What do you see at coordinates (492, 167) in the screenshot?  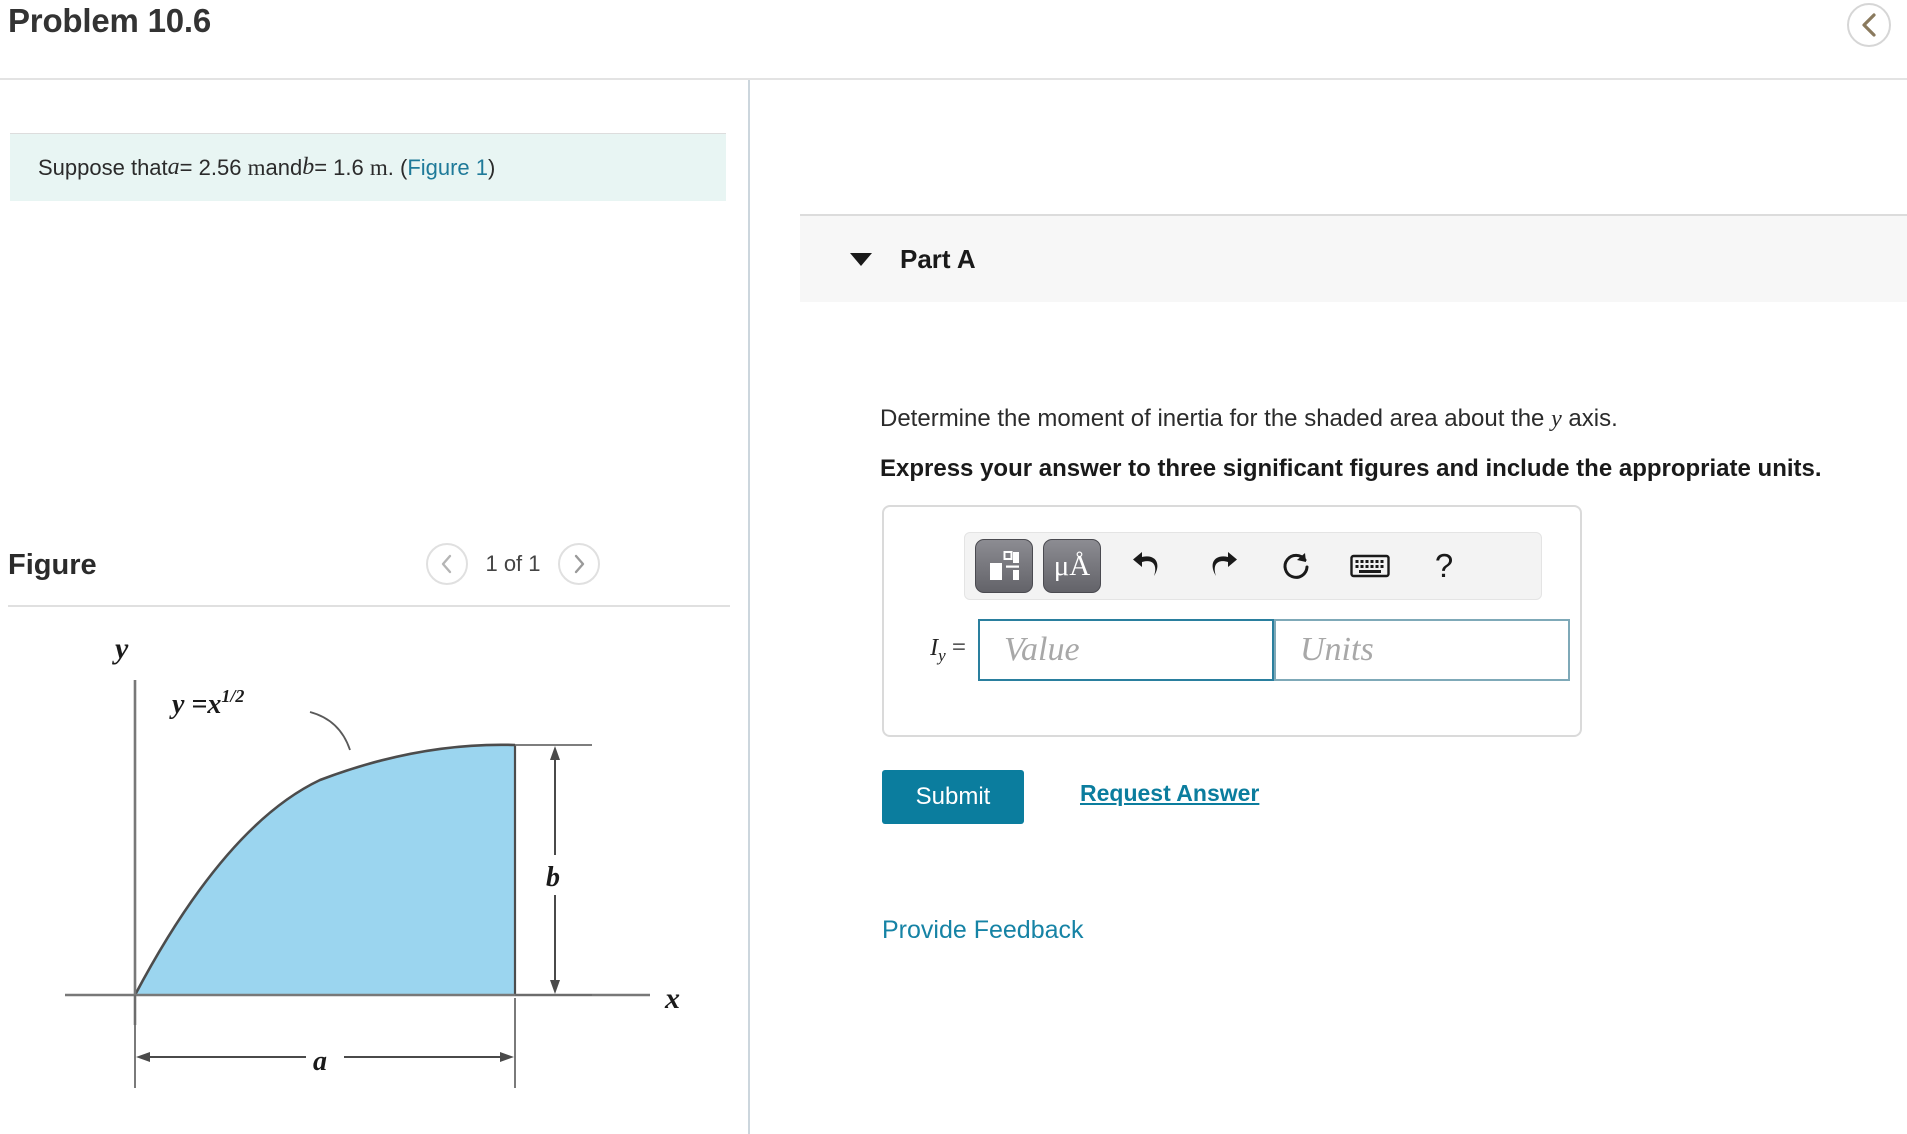 I see `statement-closeparen: )` at bounding box center [492, 167].